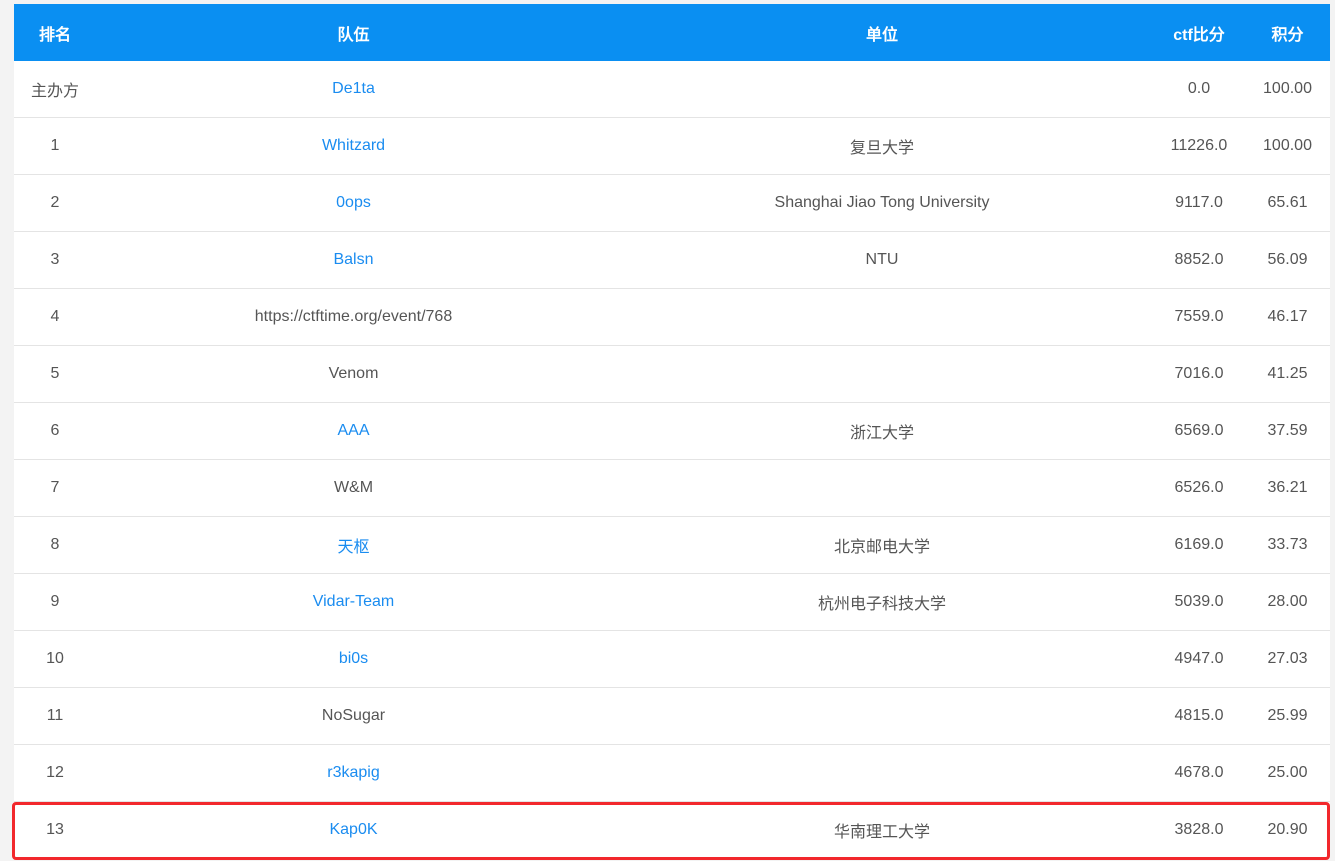  I want to click on table-row-highlighted: 13 Kap0K 华南理工大学 3828.0 20.90, so click(672, 830).